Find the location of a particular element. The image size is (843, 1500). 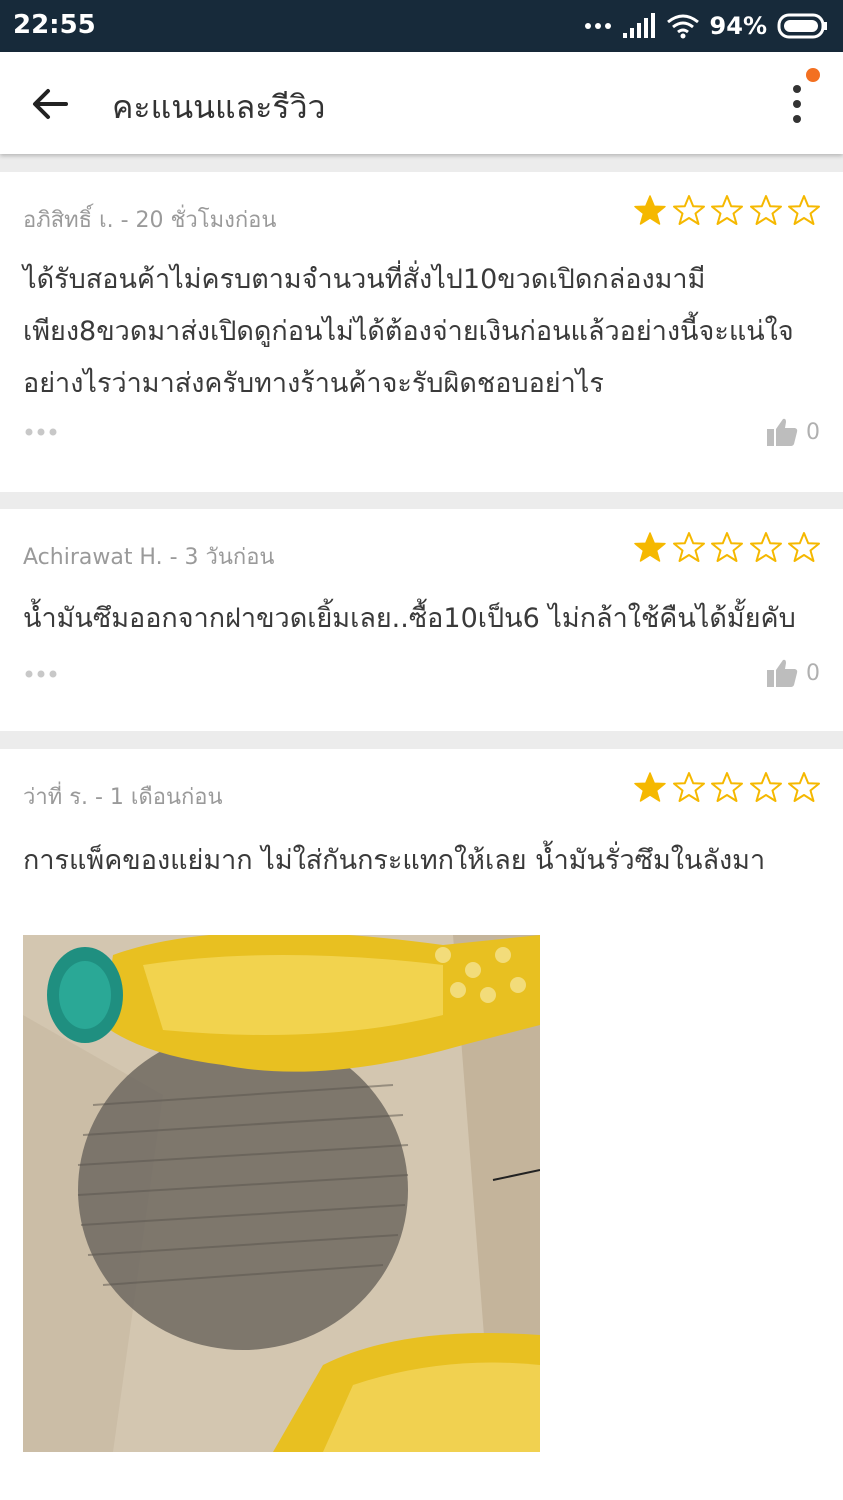

more-dots-icon is located at coordinates (597, 26).